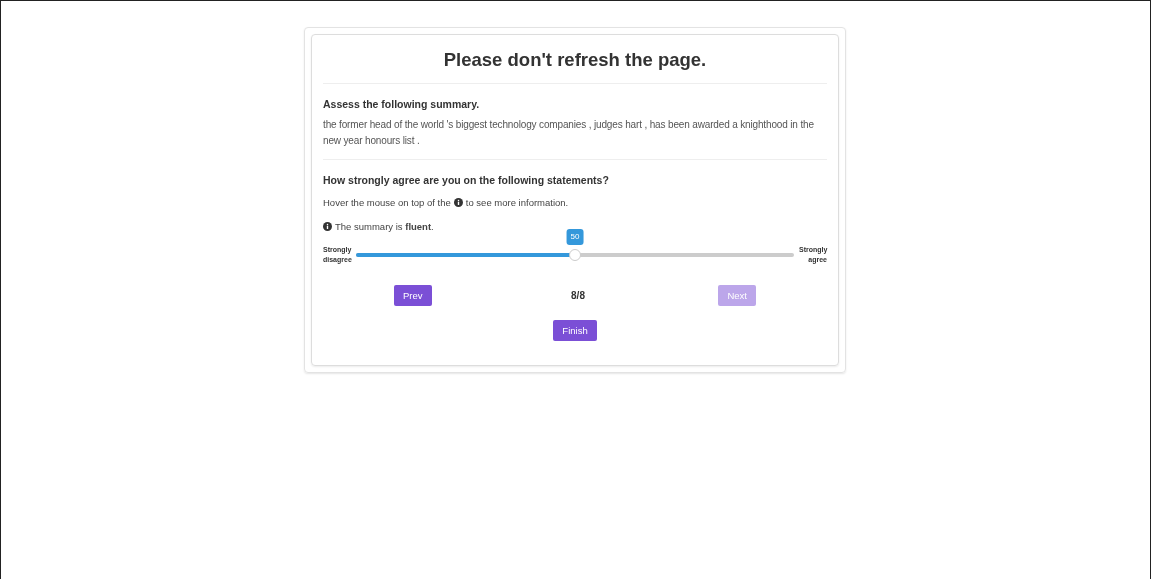  What do you see at coordinates (402, 104) in the screenshot?
I see `section-heading: Assess the following summary.` at bounding box center [402, 104].